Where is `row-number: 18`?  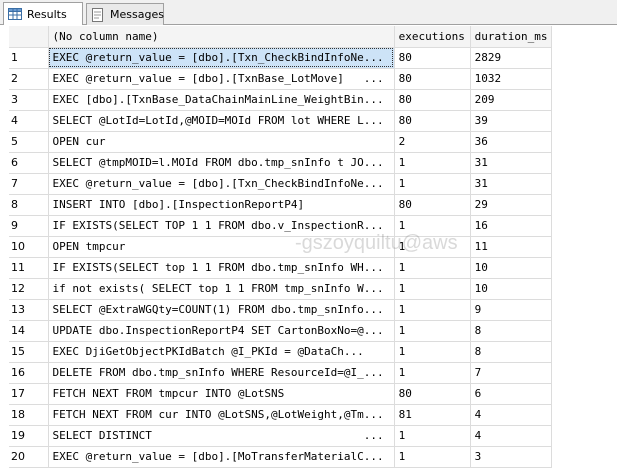
row-number: 18 is located at coordinates (29, 415).